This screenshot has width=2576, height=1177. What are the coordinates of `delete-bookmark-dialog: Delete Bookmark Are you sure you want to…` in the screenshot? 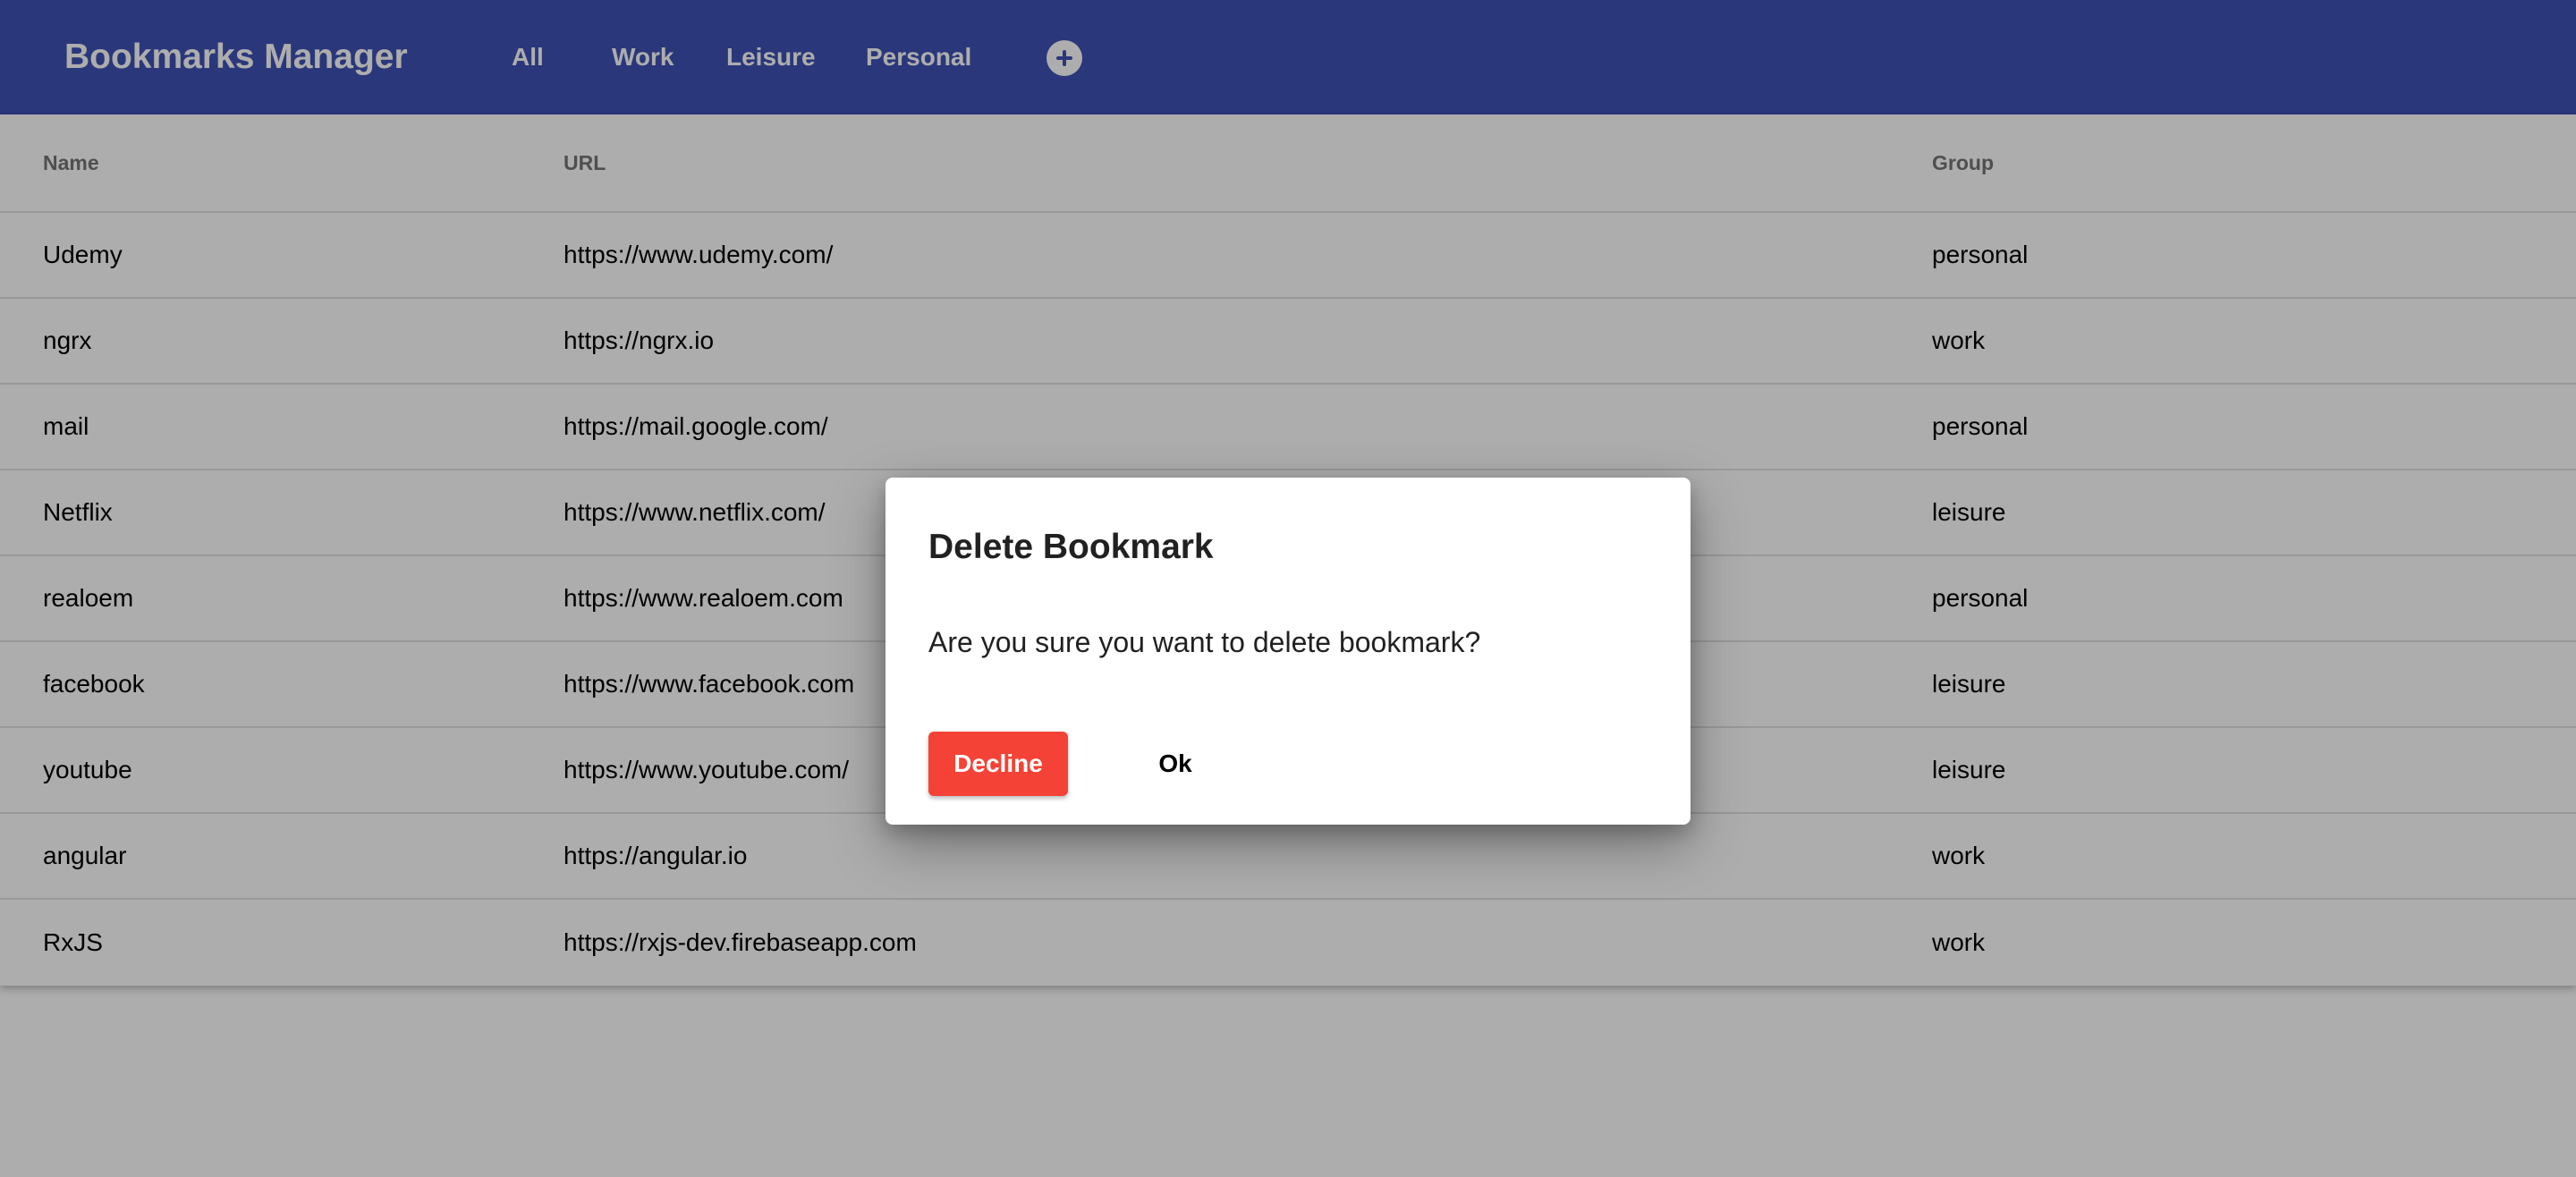 It's located at (1288, 651).